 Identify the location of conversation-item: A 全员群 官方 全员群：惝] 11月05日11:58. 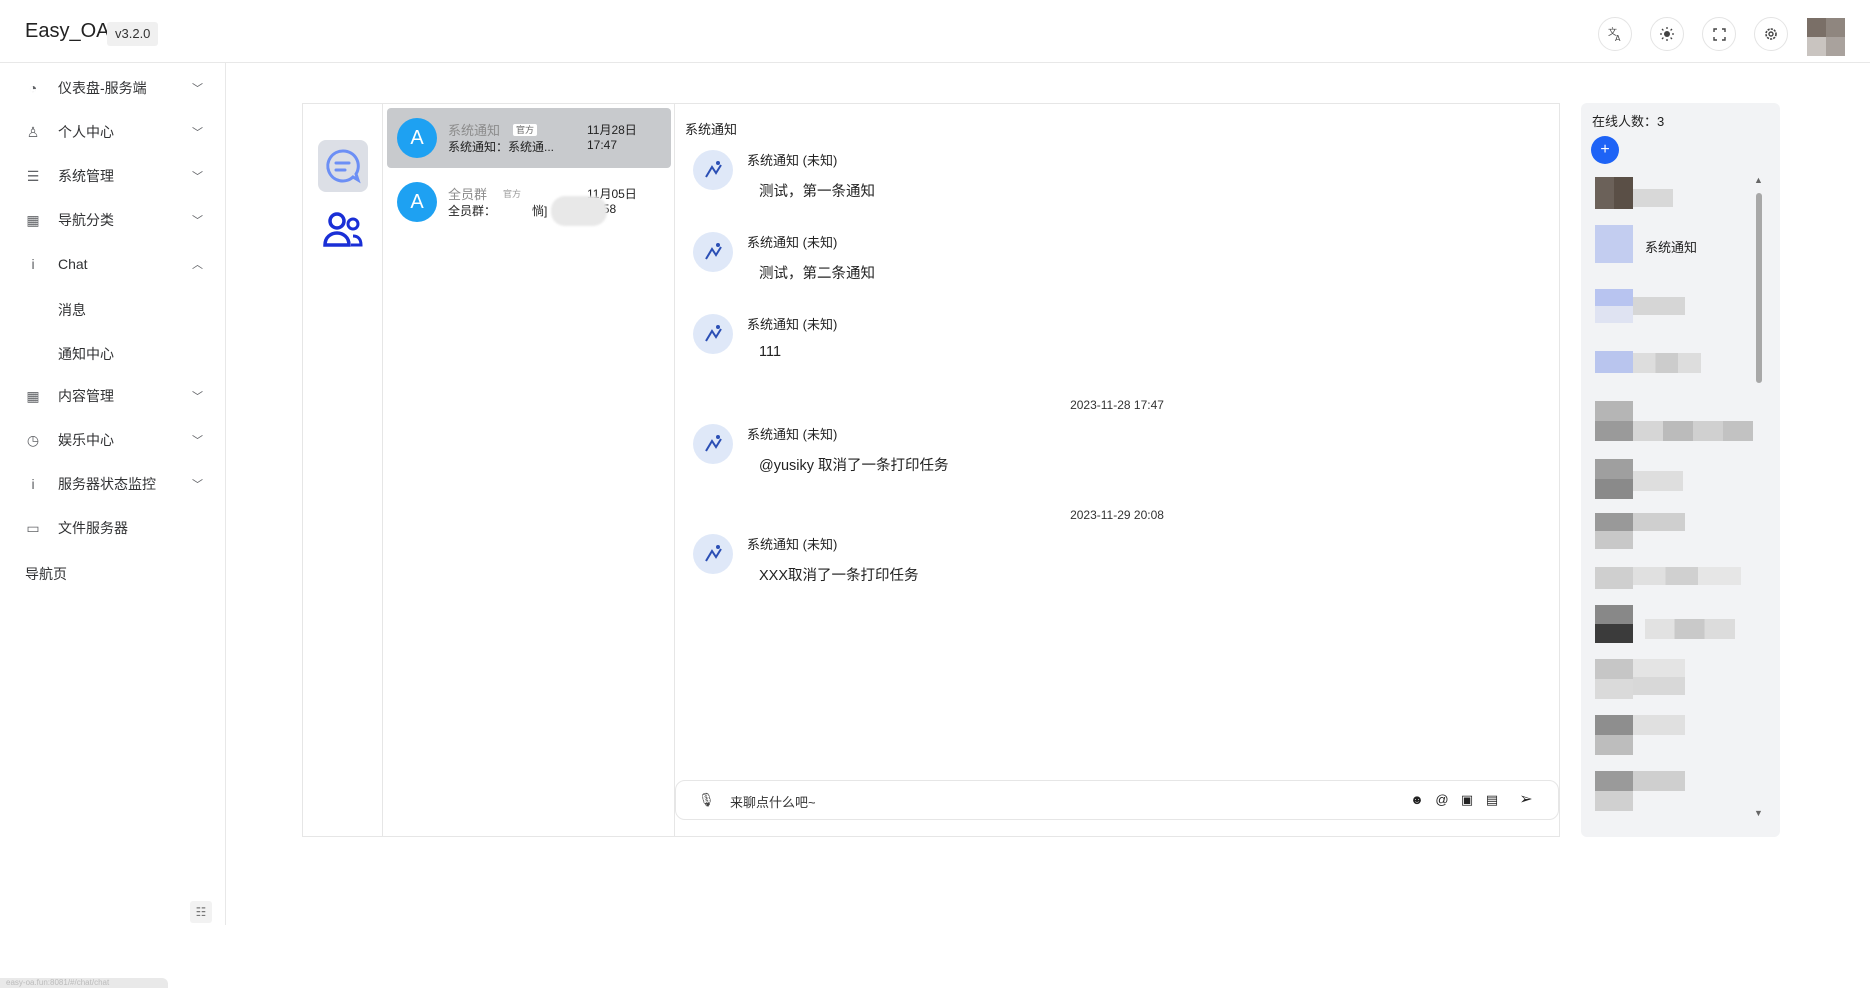
(529, 202).